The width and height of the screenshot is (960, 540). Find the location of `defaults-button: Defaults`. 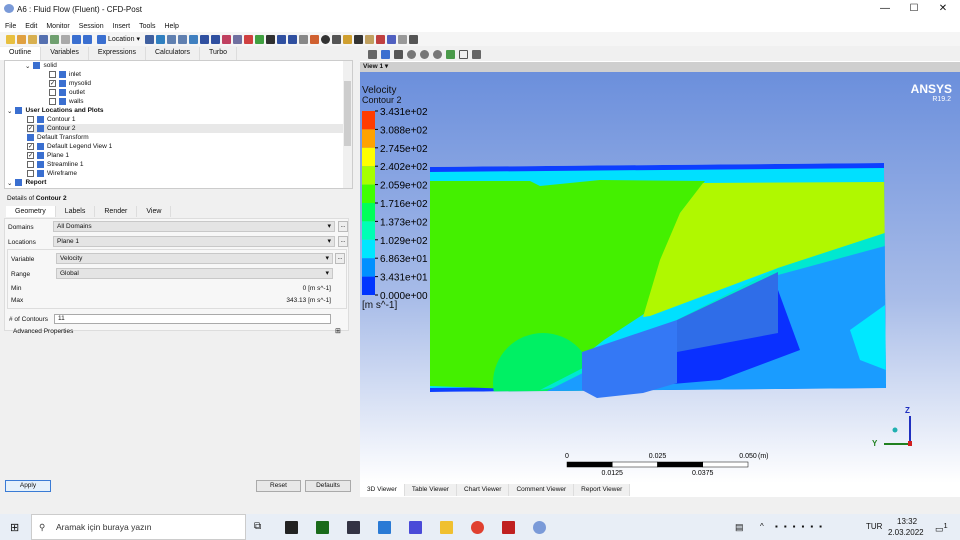

defaults-button: Defaults is located at coordinates (328, 486).